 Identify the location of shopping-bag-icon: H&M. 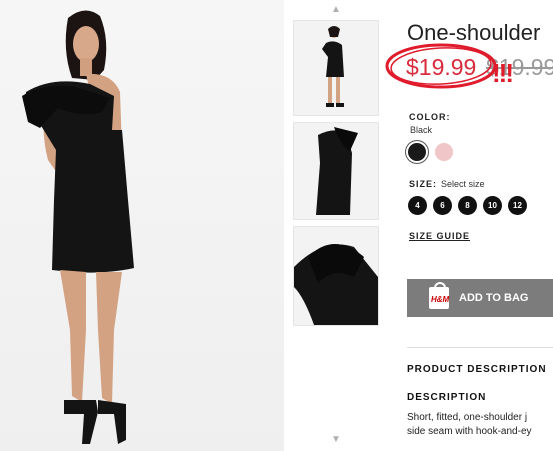
(439, 295).